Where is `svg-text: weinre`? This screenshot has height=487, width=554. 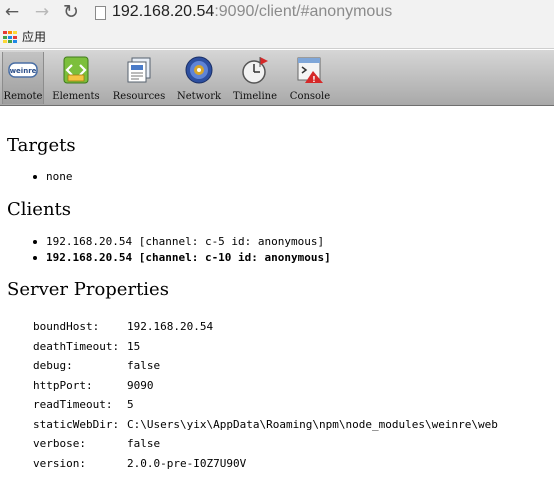
svg-text: weinre is located at coordinates (23, 71).